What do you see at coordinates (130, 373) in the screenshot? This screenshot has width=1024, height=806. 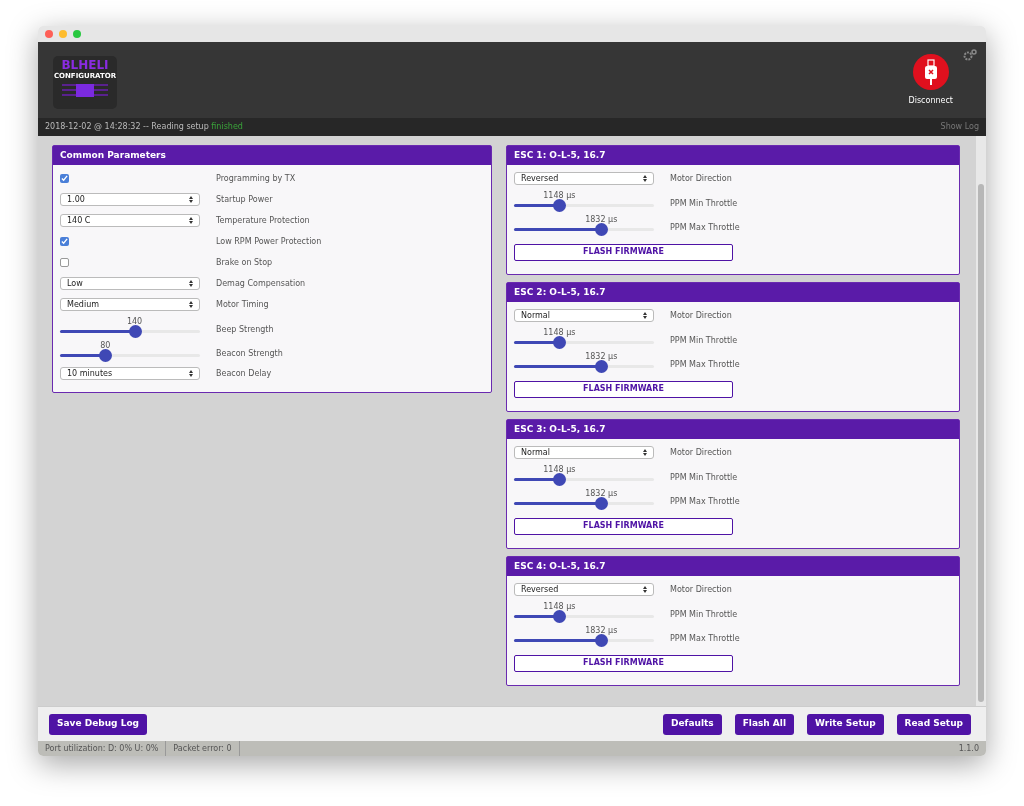 I see `dropdown: 10 minutes` at bounding box center [130, 373].